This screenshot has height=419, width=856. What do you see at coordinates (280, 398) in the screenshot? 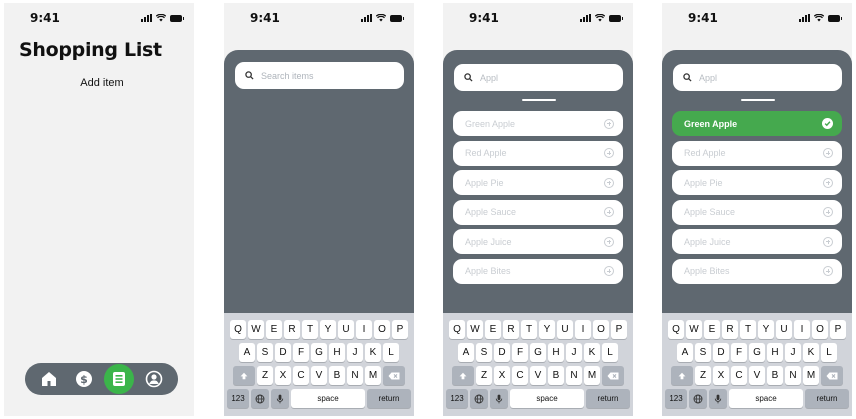
I see `microphone-key` at bounding box center [280, 398].